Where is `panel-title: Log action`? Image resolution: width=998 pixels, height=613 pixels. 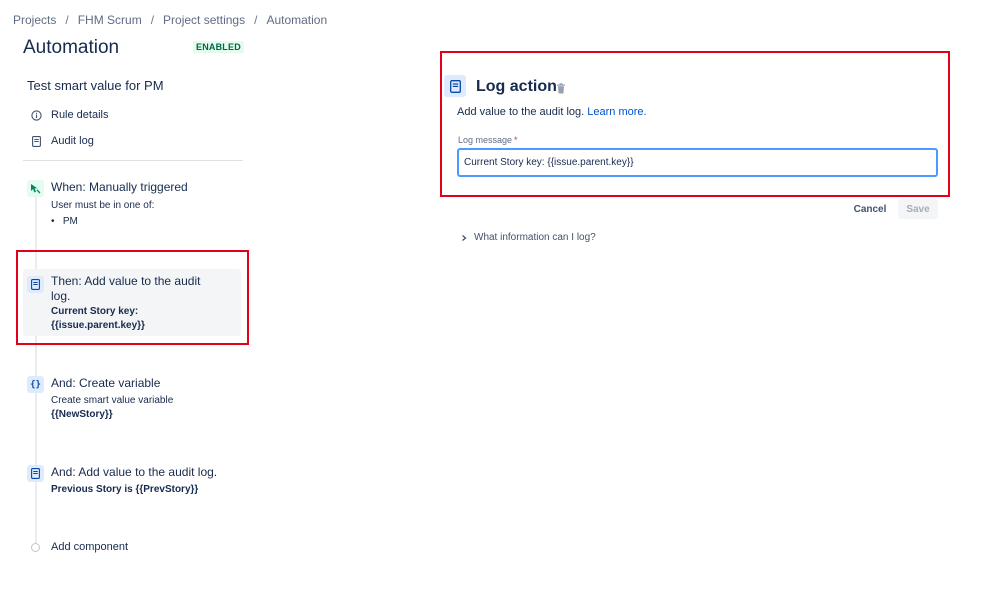 panel-title: Log action is located at coordinates (516, 86).